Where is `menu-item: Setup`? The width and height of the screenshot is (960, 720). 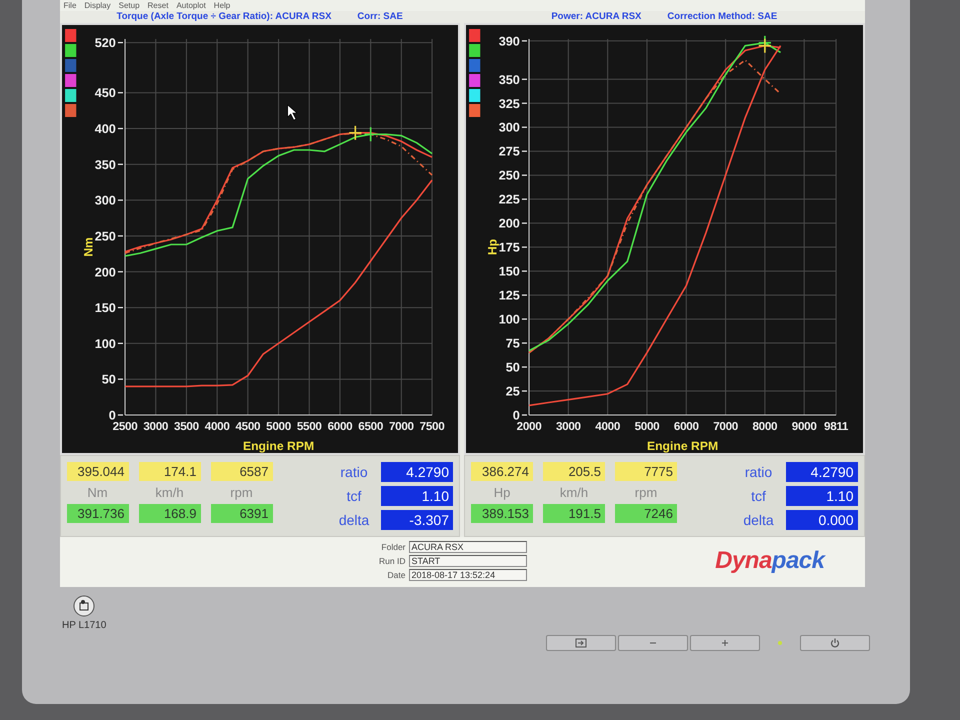 menu-item: Setup is located at coordinates (129, 5).